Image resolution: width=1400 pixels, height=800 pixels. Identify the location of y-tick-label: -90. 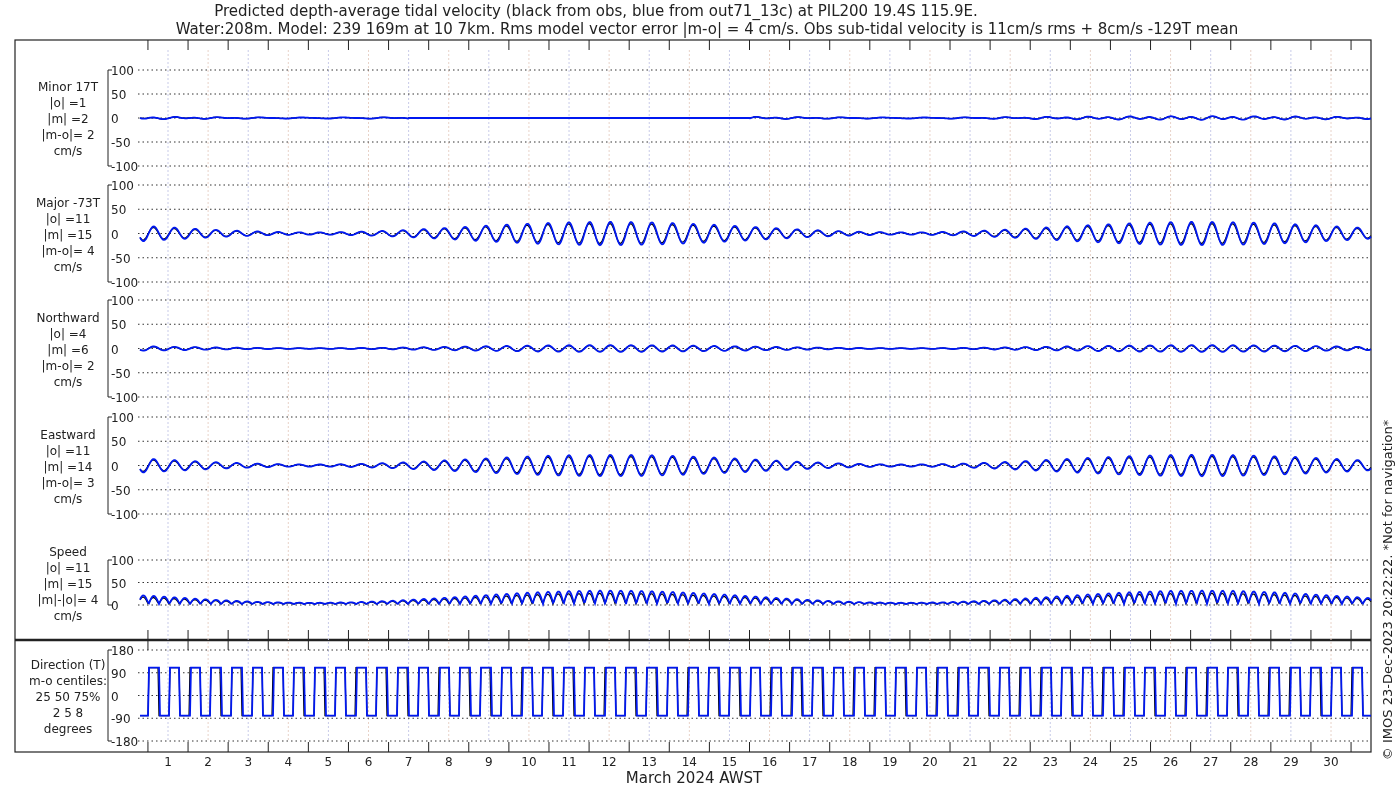
(121, 719).